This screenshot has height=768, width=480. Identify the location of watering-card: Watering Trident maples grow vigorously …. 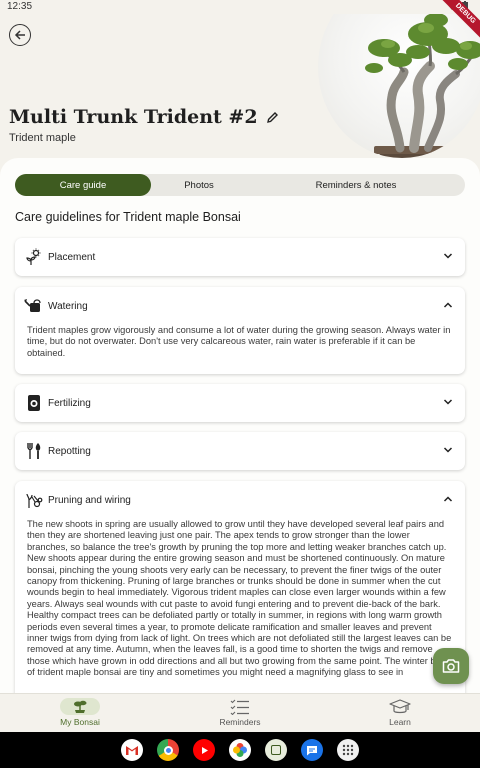
(240, 330).